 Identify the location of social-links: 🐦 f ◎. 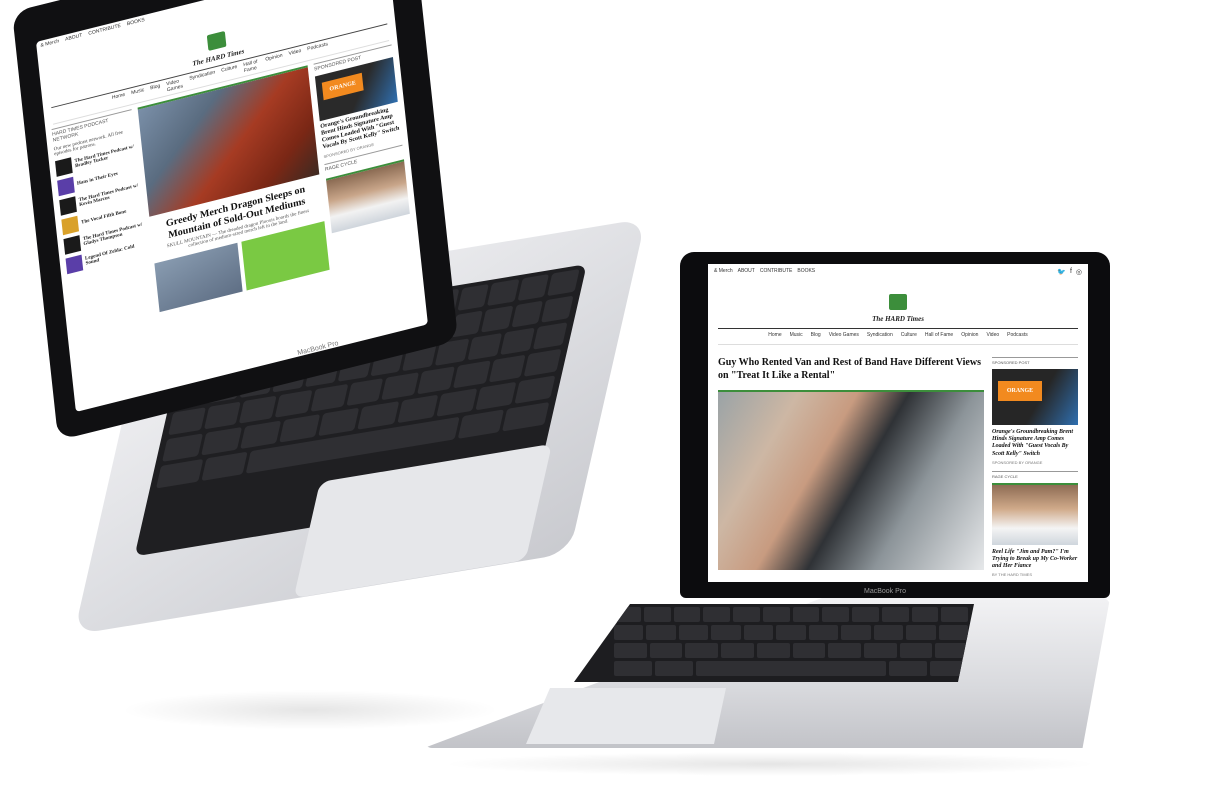
(1069, 275).